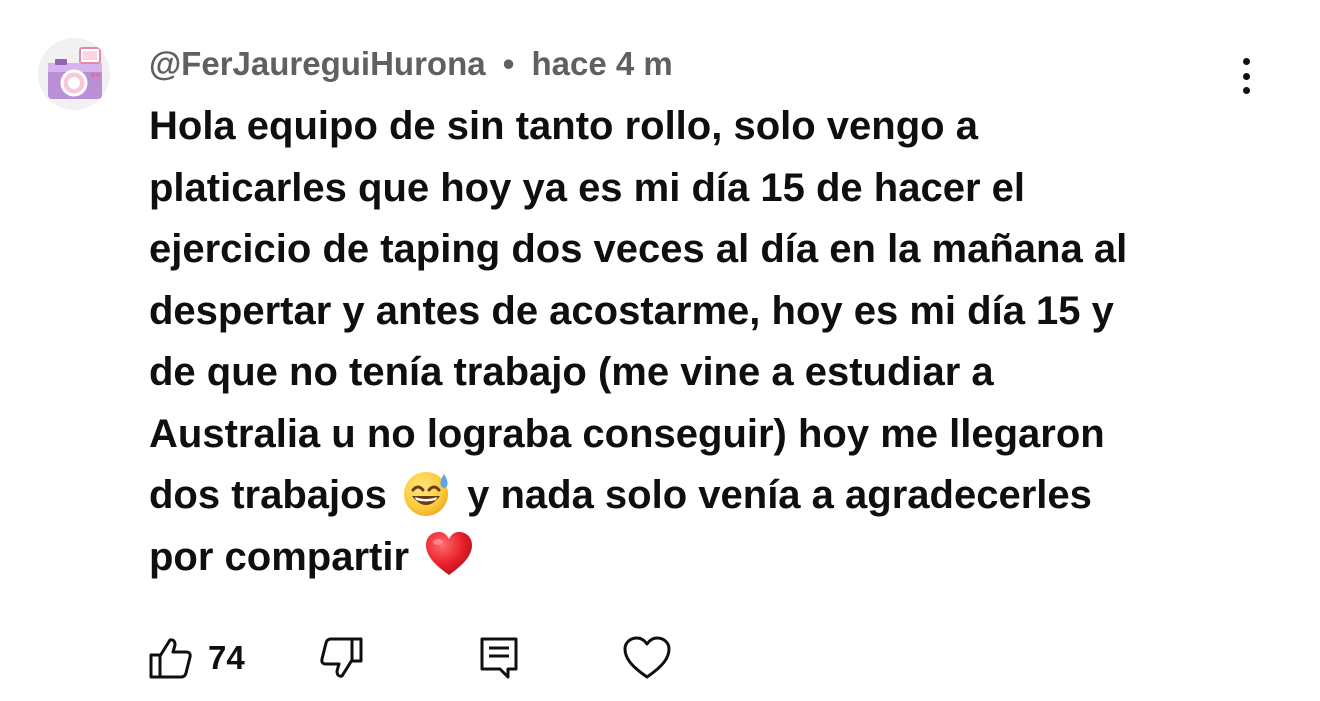 Image resolution: width=1320 pixels, height=701 pixels. I want to click on comment-actions: 74, so click(448, 658).